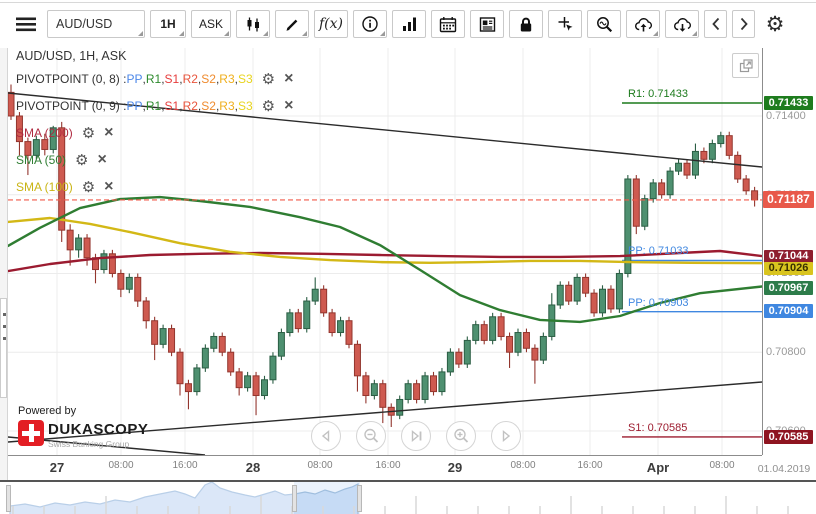 The image size is (816, 514). I want to click on legend-row-sma-50: SMA (50) ⚙ ×, so click(61, 160).